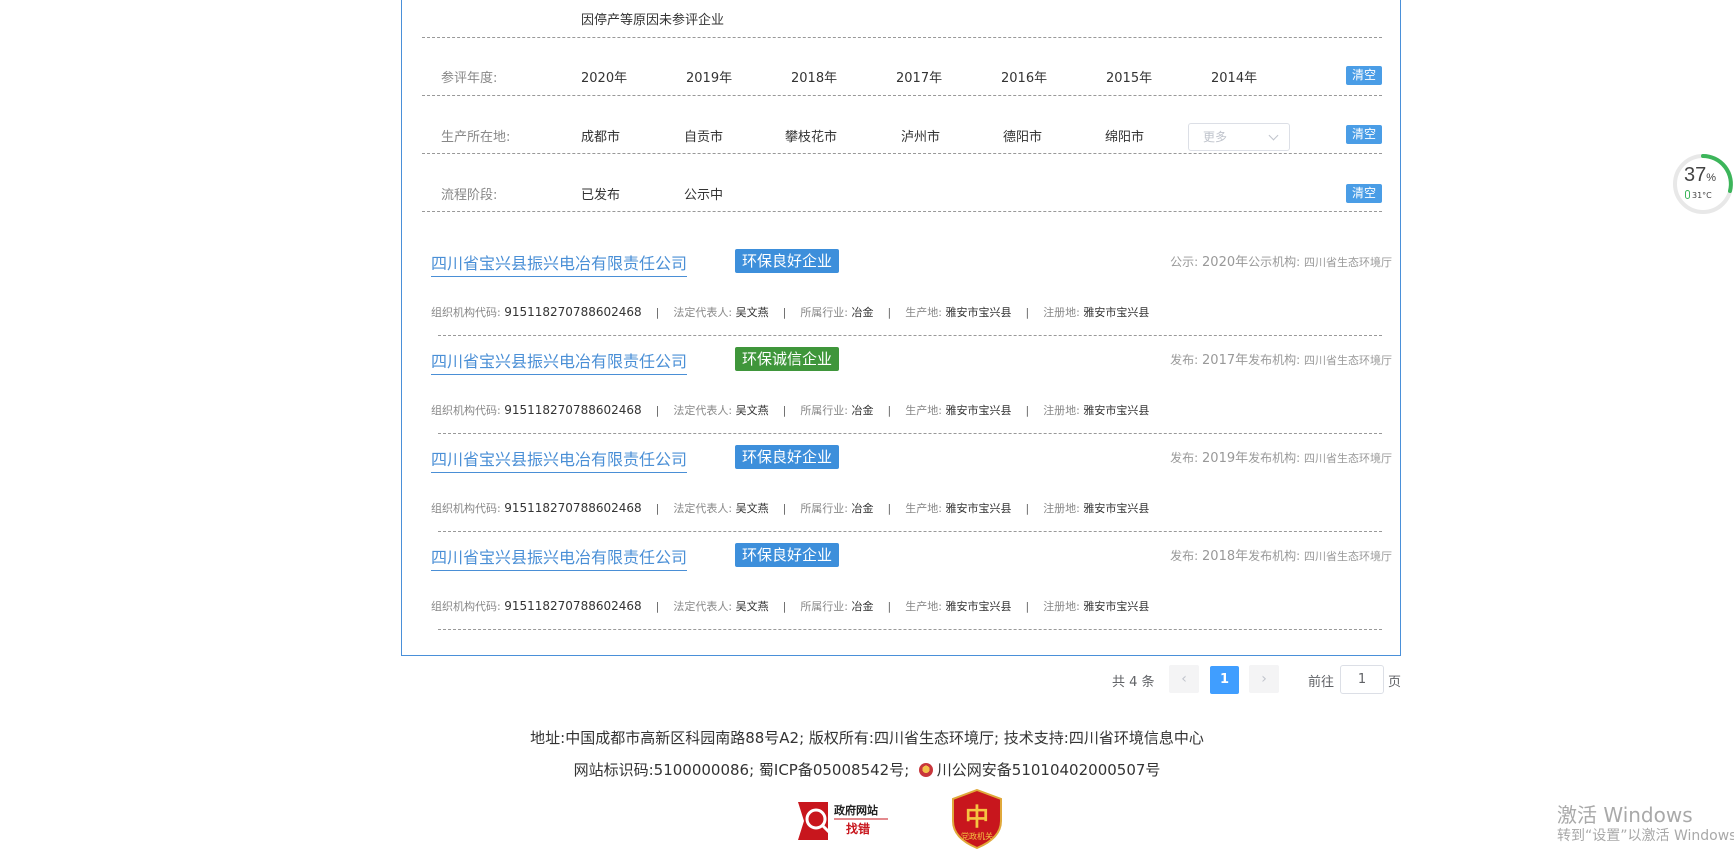 The image size is (1734, 851). Describe the element at coordinates (703, 193) in the screenshot. I see `filter-option-publicizing: 公示中` at that location.